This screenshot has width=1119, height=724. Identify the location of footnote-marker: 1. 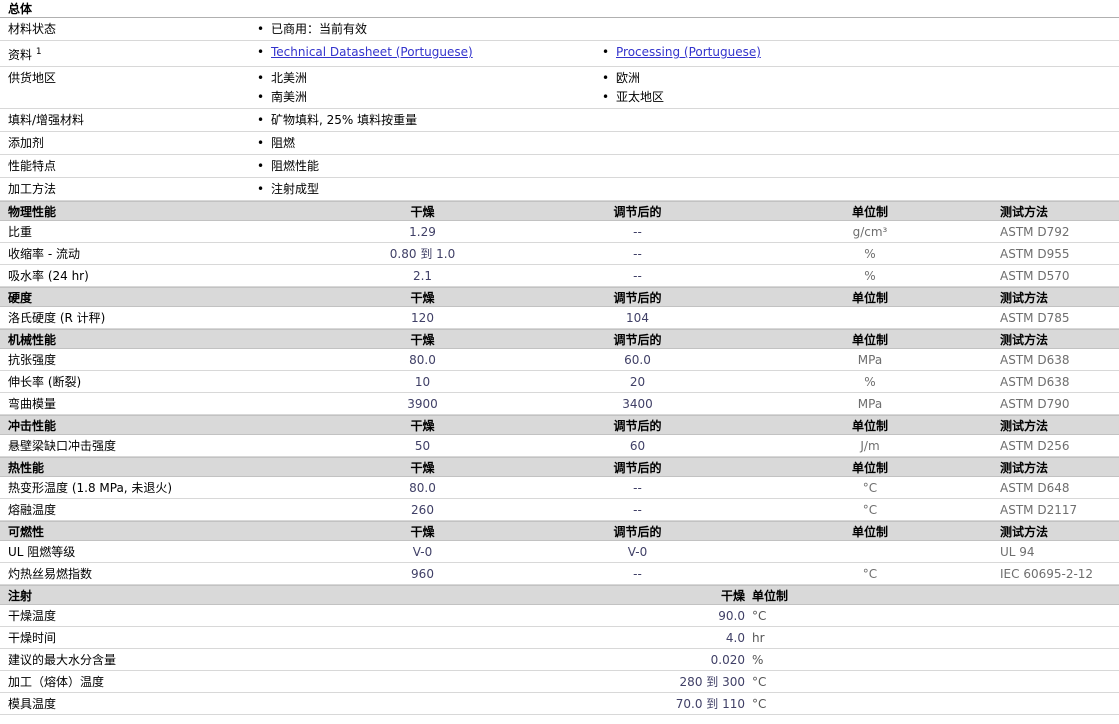
(38, 52).